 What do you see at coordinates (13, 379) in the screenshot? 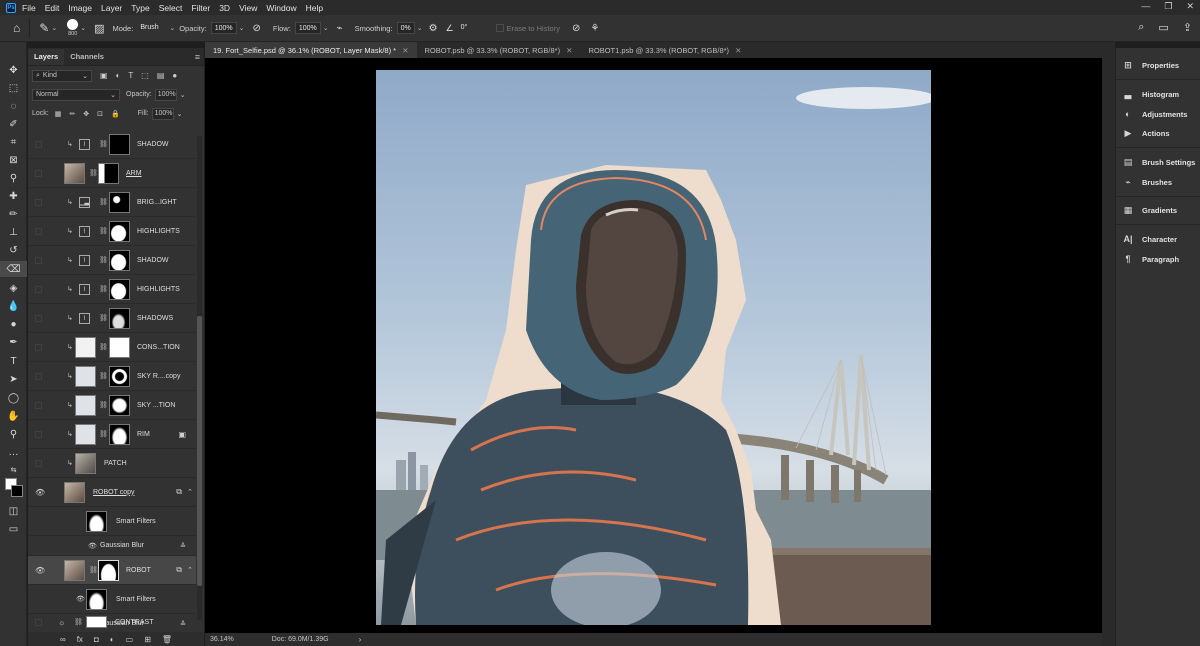
I see `path-selection-tool-icon: ➤` at bounding box center [13, 379].